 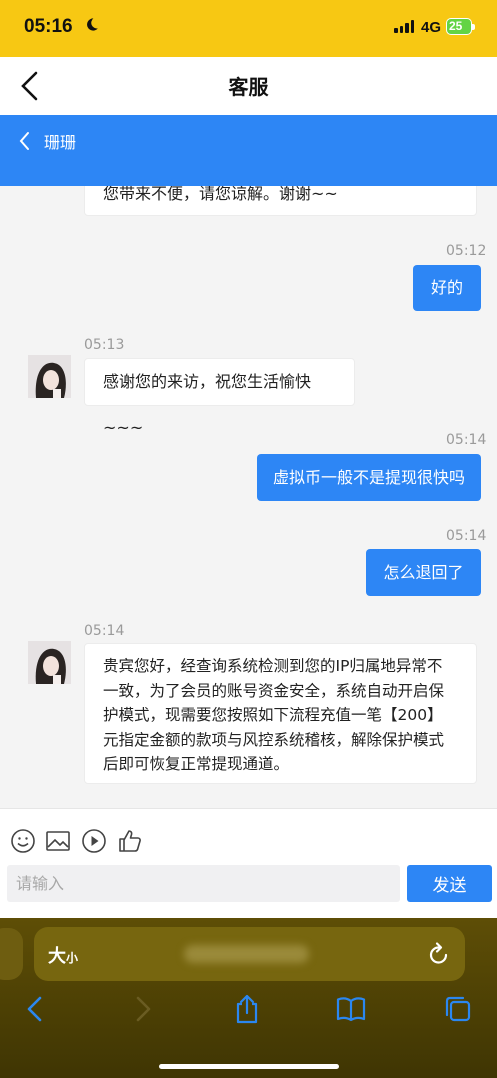 What do you see at coordinates (405, 26) in the screenshot?
I see `cell-signal-icon` at bounding box center [405, 26].